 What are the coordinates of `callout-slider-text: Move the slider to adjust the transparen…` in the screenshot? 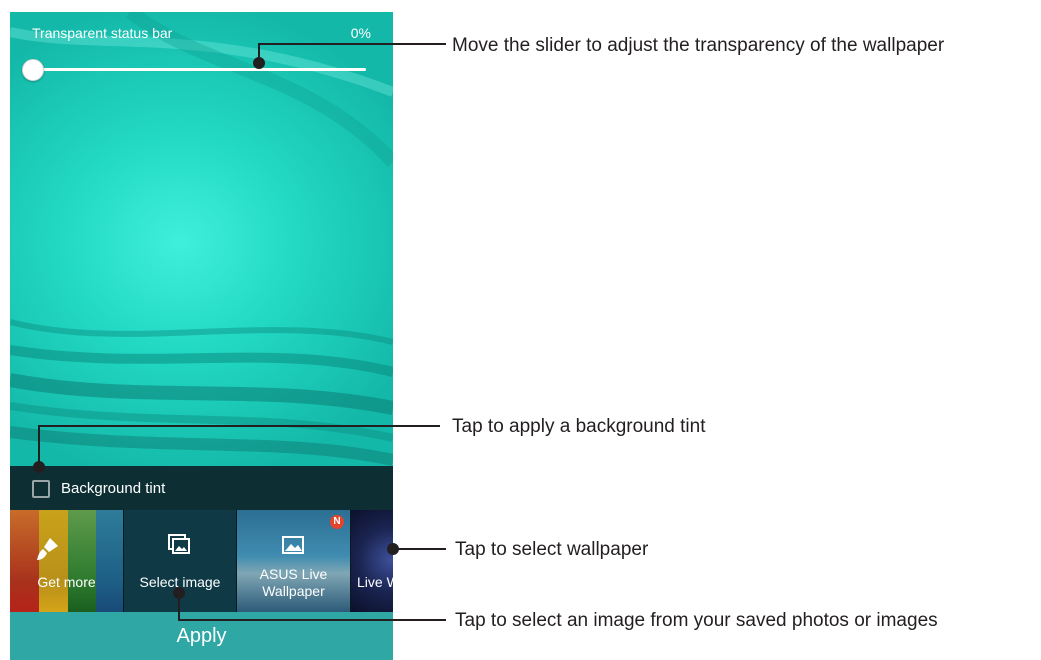 It's located at (698, 45).